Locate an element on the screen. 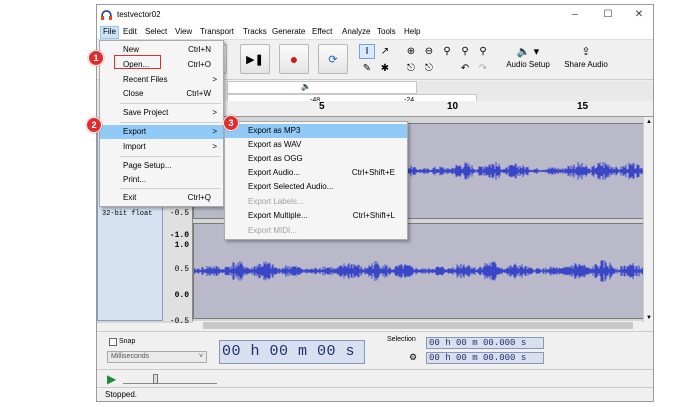  scale-label: 0.5 is located at coordinates (181, 269).